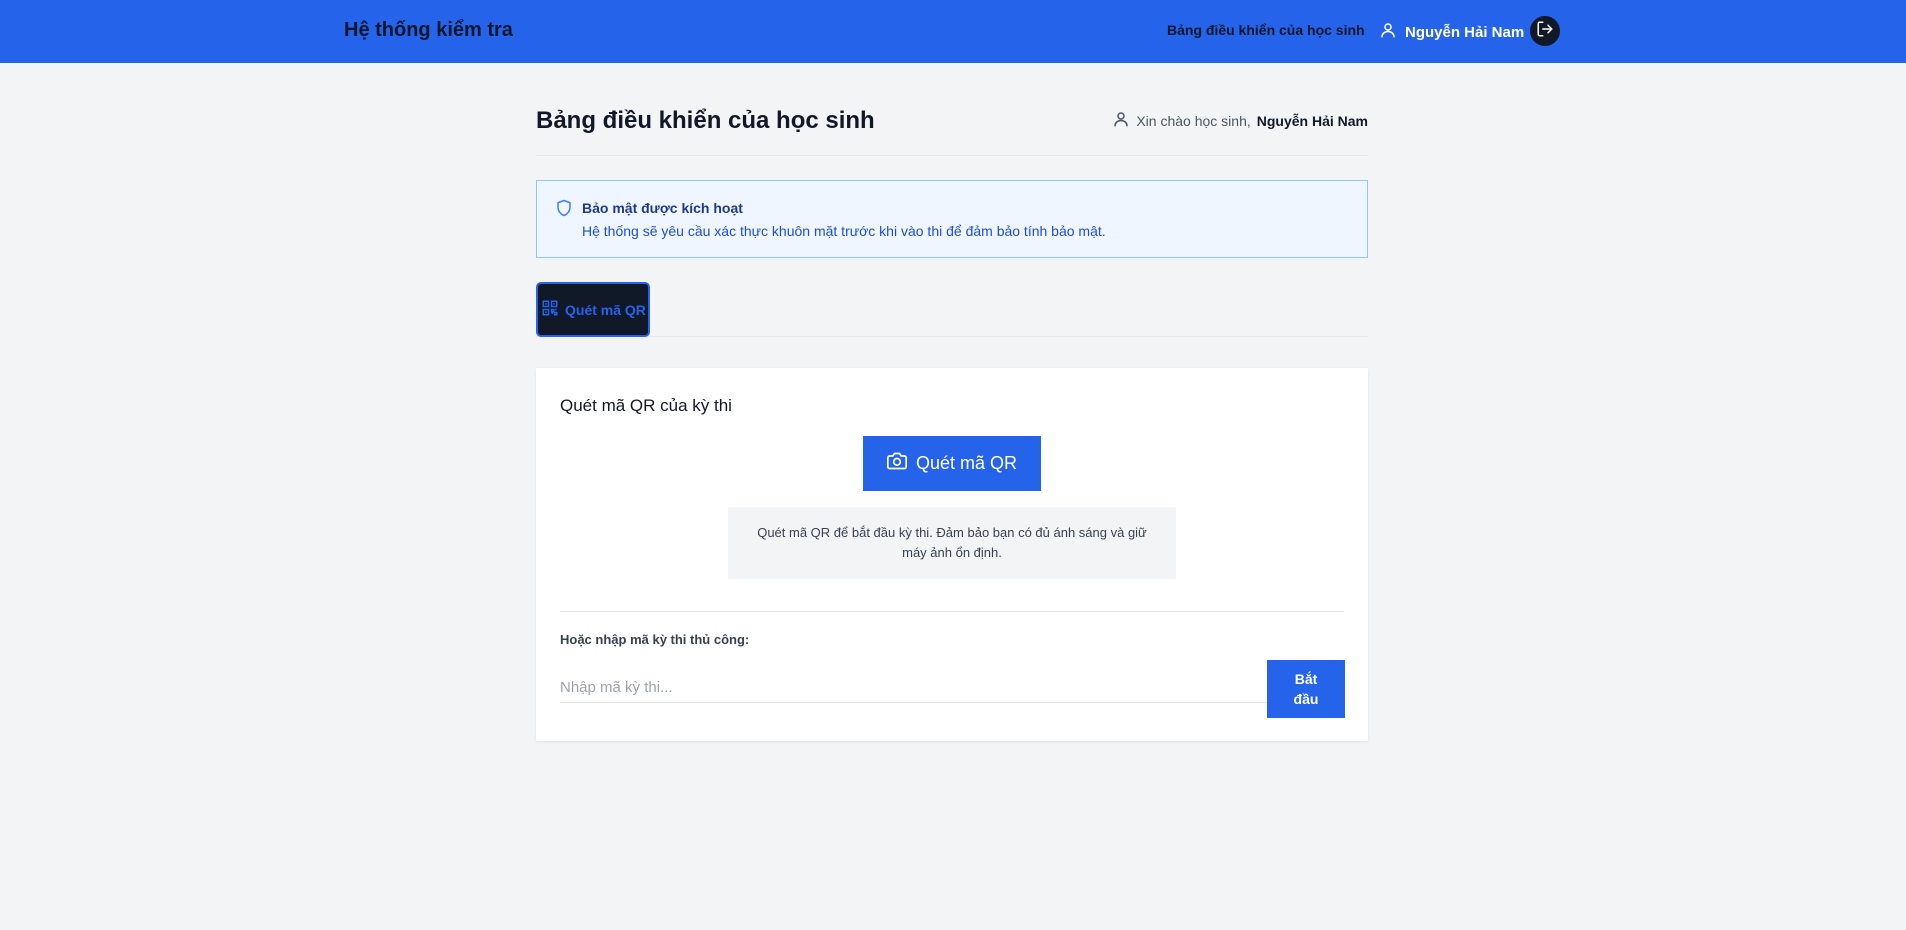 The width and height of the screenshot is (1906, 930). I want to click on tab-scan-qr: Quét mã QR, so click(593, 309).